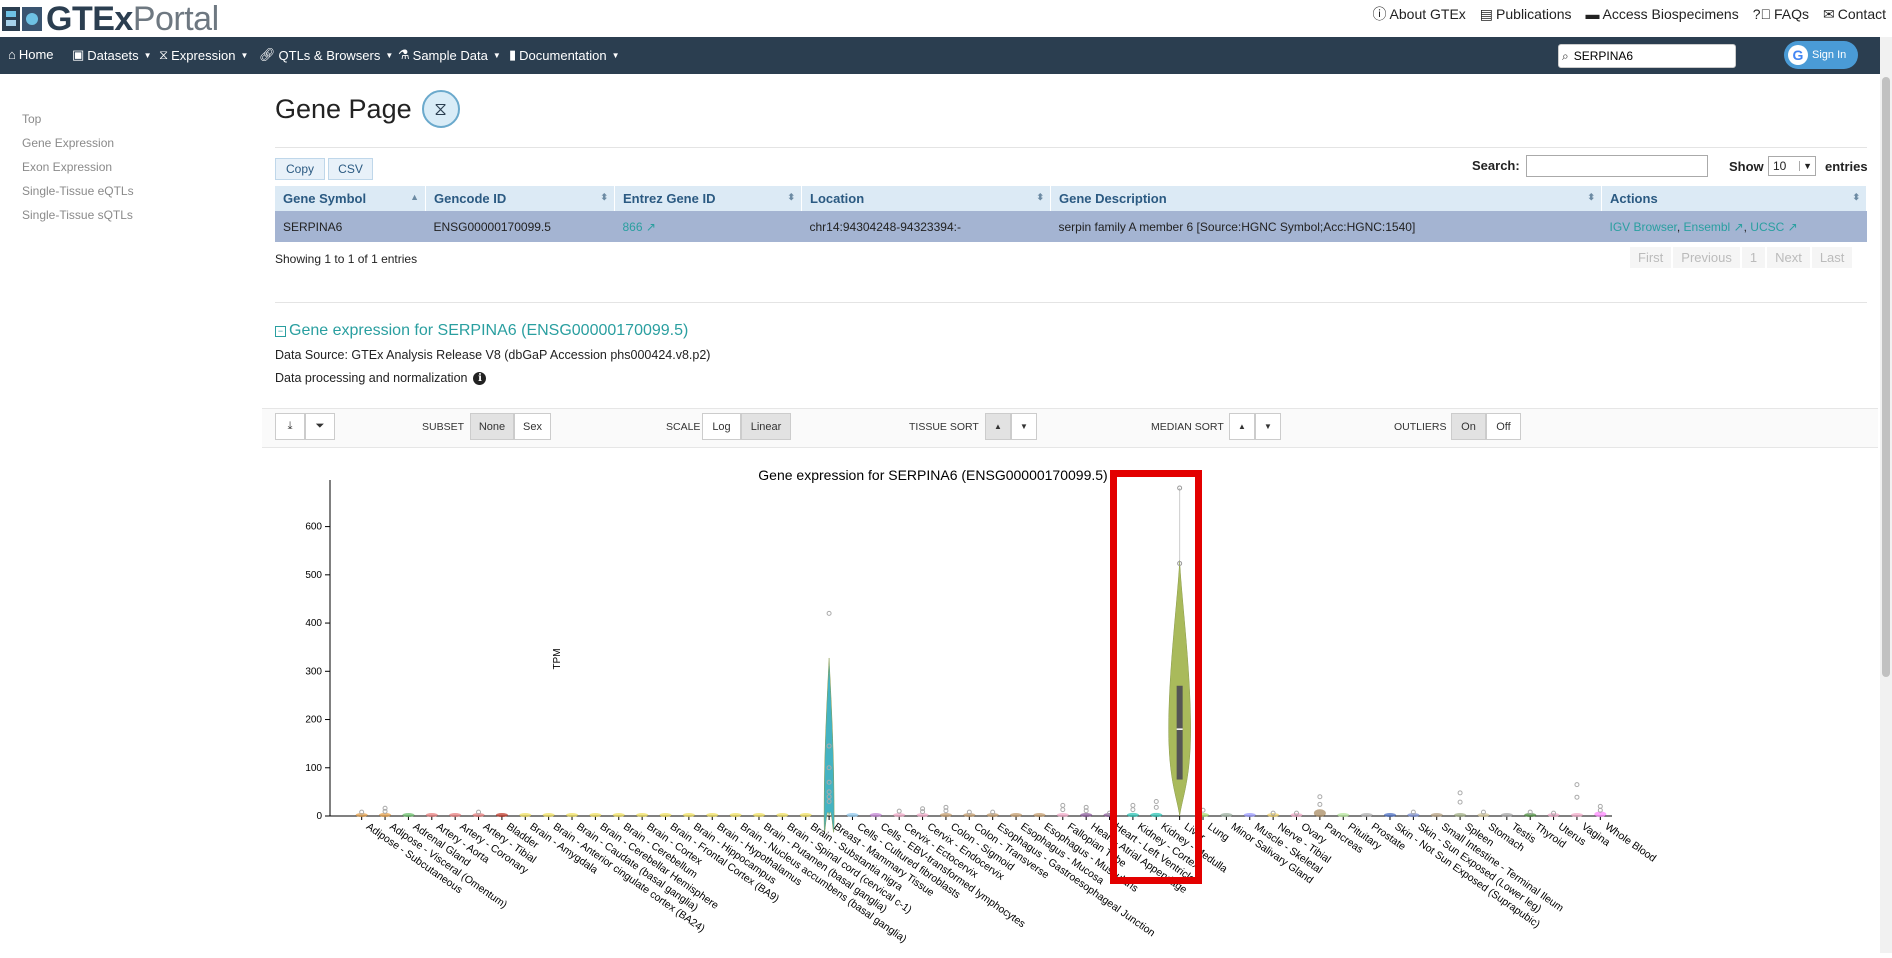  I want to click on ensembl-link-label: Ensembl, so click(1707, 226).